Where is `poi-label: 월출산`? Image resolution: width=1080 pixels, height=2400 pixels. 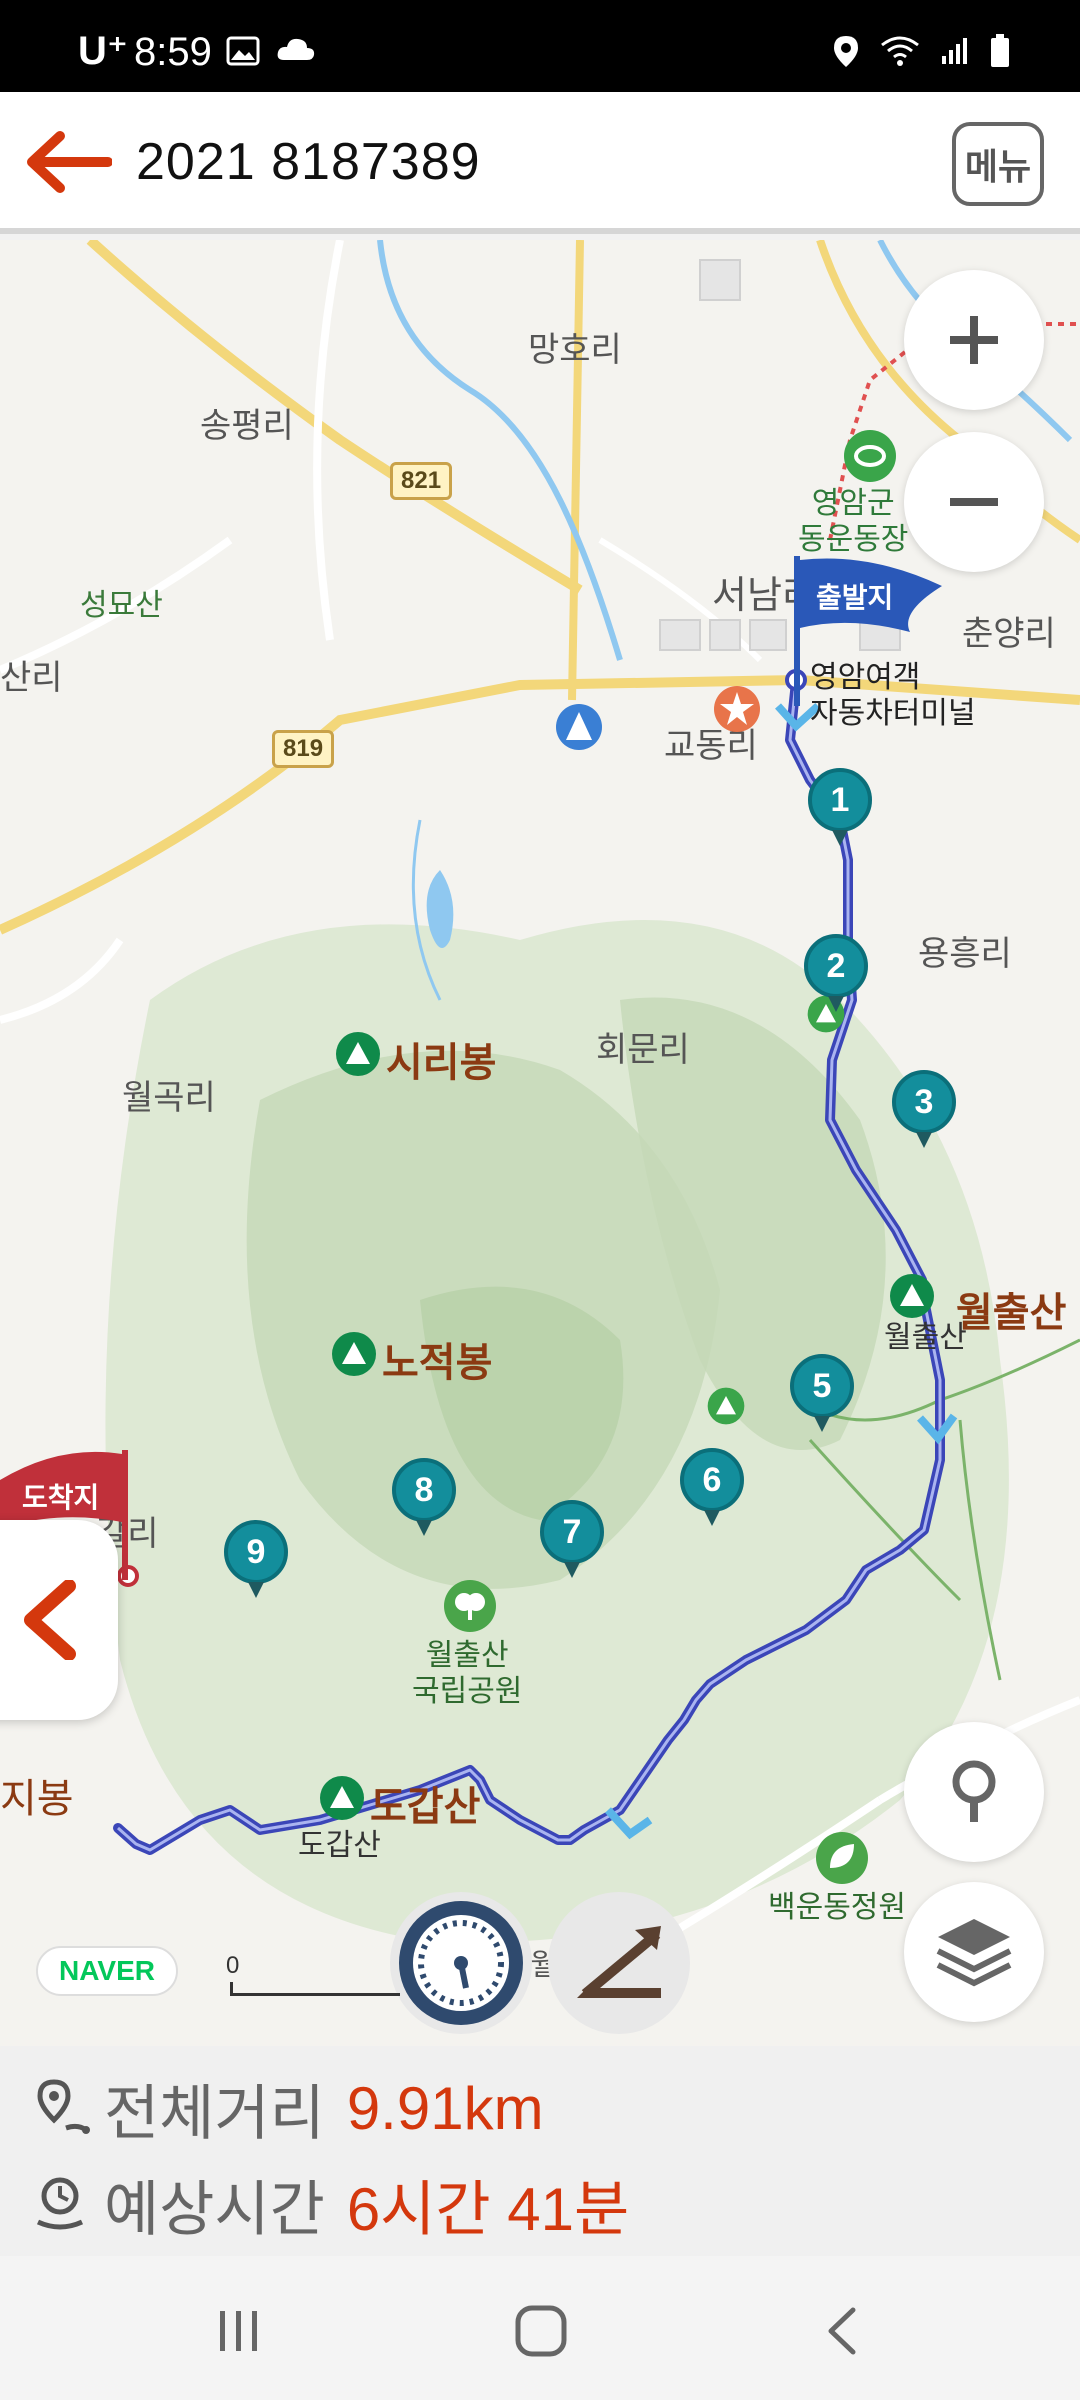
poi-label: 월출산 is located at coordinates (925, 1337).